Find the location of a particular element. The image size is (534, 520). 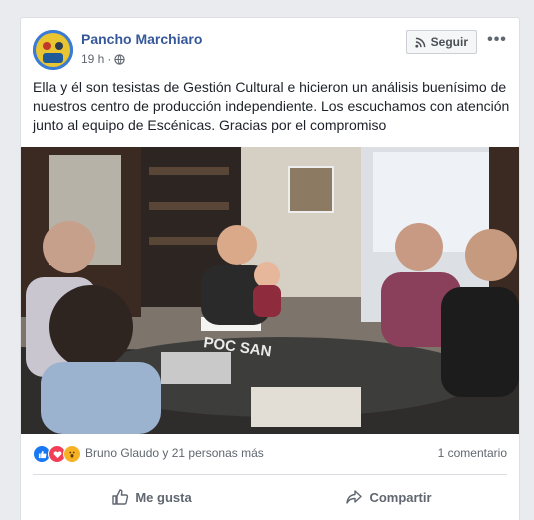

follow-label: Seguir is located at coordinates (449, 42).